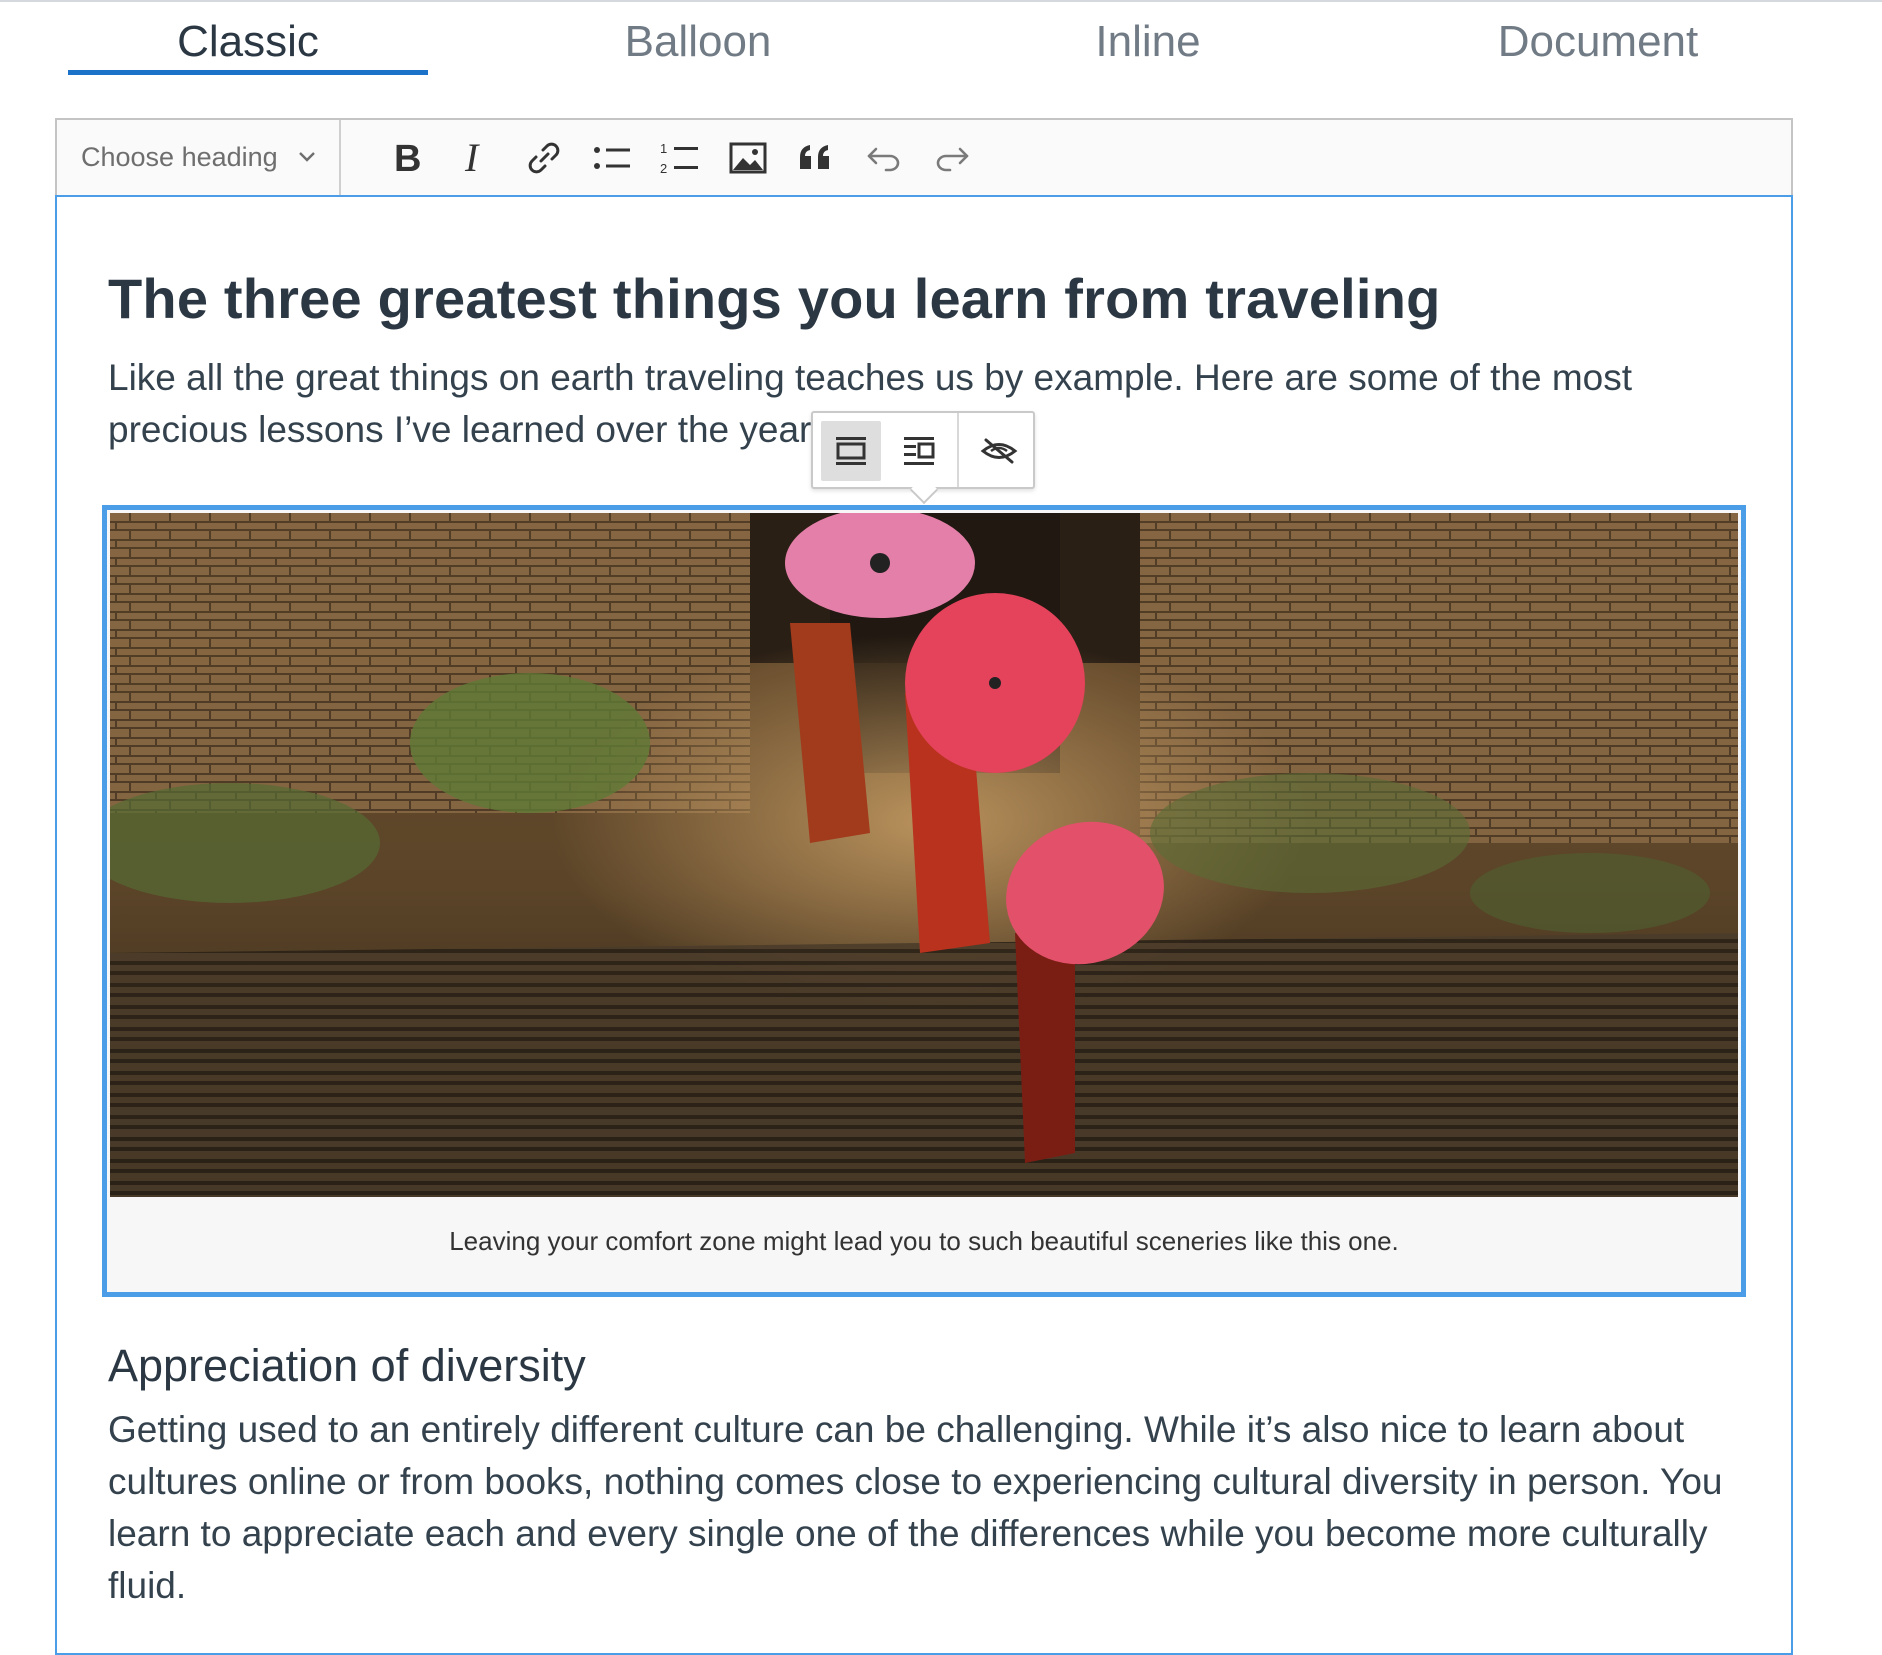 The width and height of the screenshot is (1882, 1655). I want to click on block-quote-button, so click(816, 158).